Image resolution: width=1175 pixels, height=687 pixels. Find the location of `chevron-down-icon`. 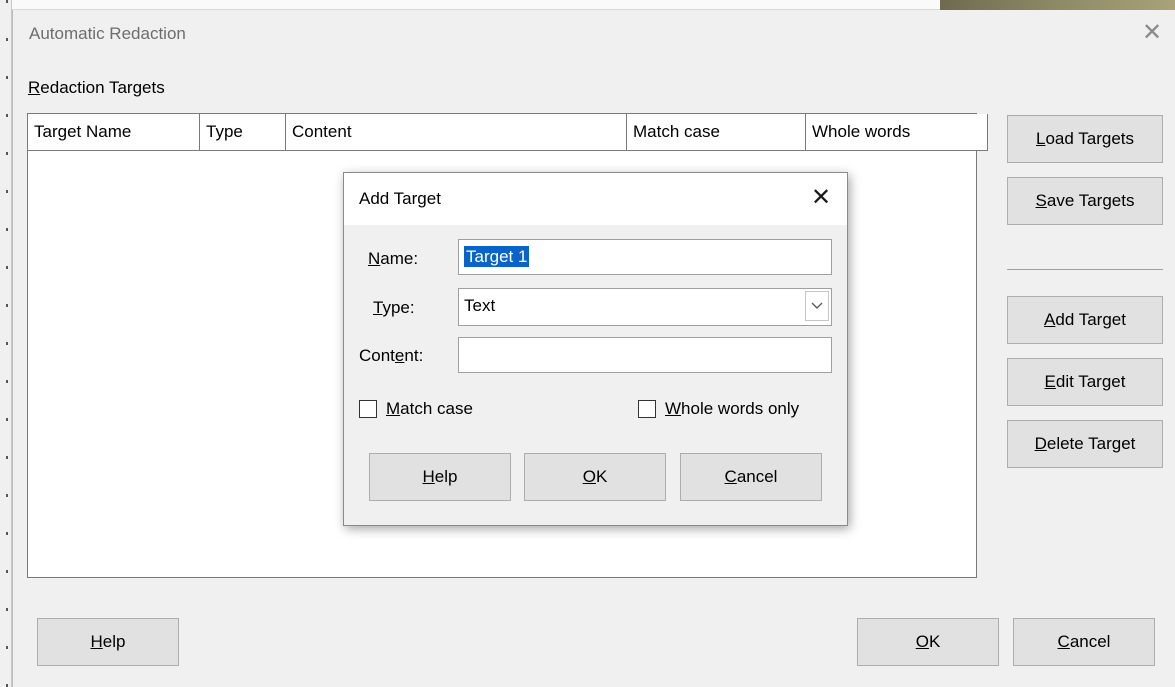

chevron-down-icon is located at coordinates (817, 306).